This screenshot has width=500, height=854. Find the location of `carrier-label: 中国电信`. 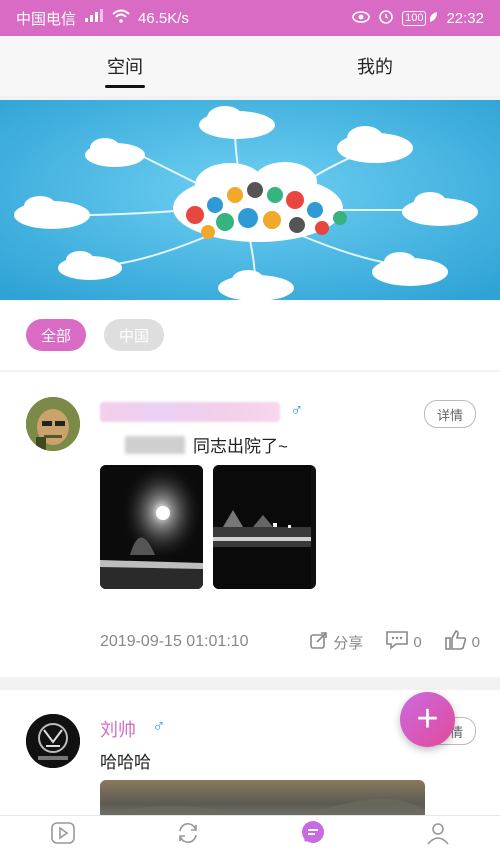

carrier-label: 中国电信 is located at coordinates (46, 19).